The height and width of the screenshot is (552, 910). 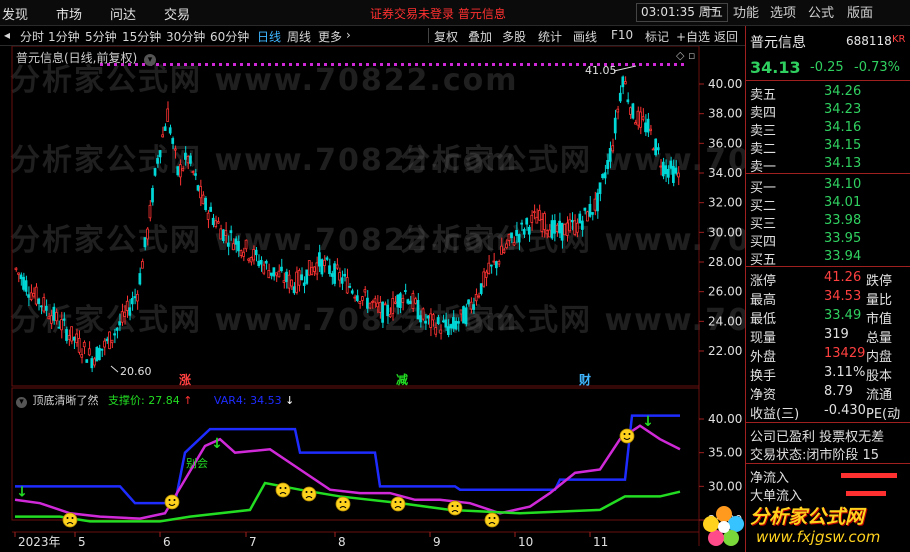 What do you see at coordinates (685, 55) in the screenshot?
I see `chart-settings-icon: ◇ ▫` at bounding box center [685, 55].